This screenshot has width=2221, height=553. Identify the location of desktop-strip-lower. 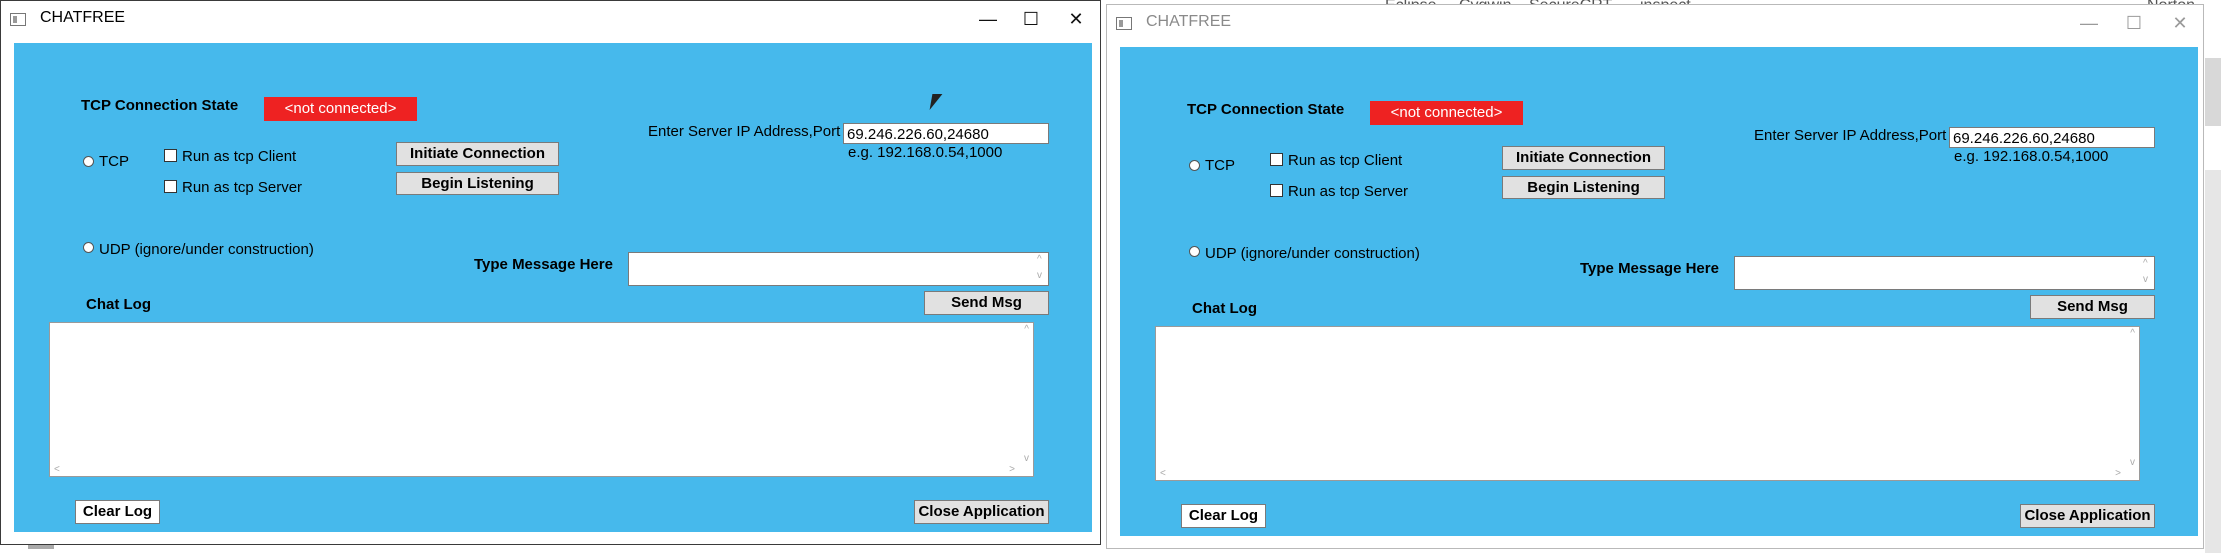
(2213, 361).